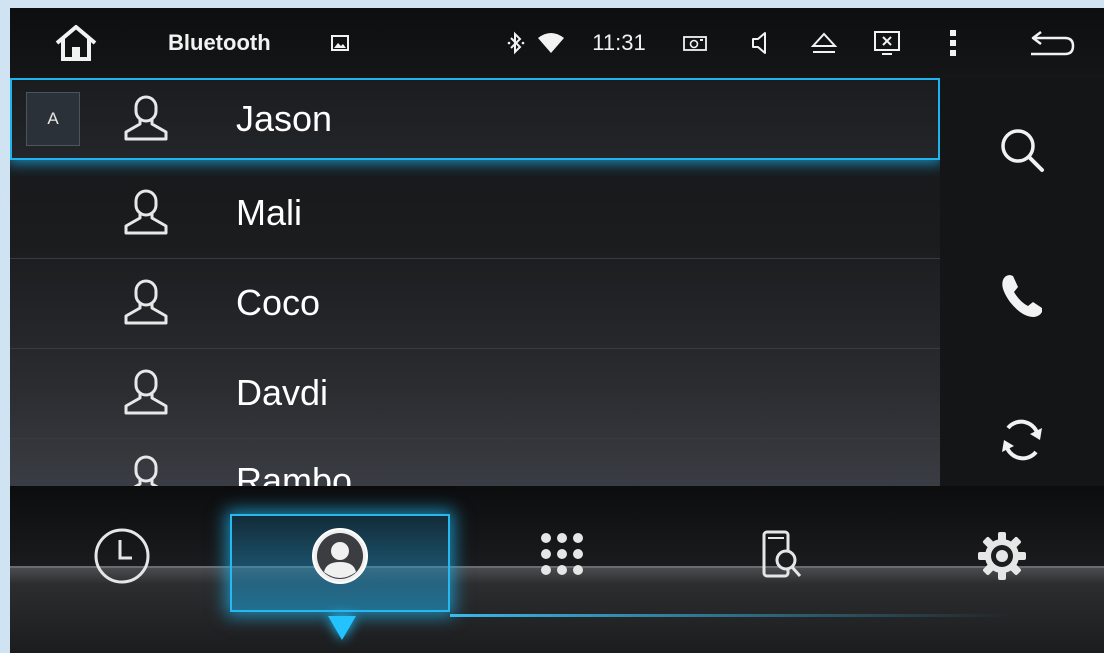 Image resolution: width=1104 pixels, height=653 pixels. What do you see at coordinates (1052, 43) in the screenshot?
I see `back-icon` at bounding box center [1052, 43].